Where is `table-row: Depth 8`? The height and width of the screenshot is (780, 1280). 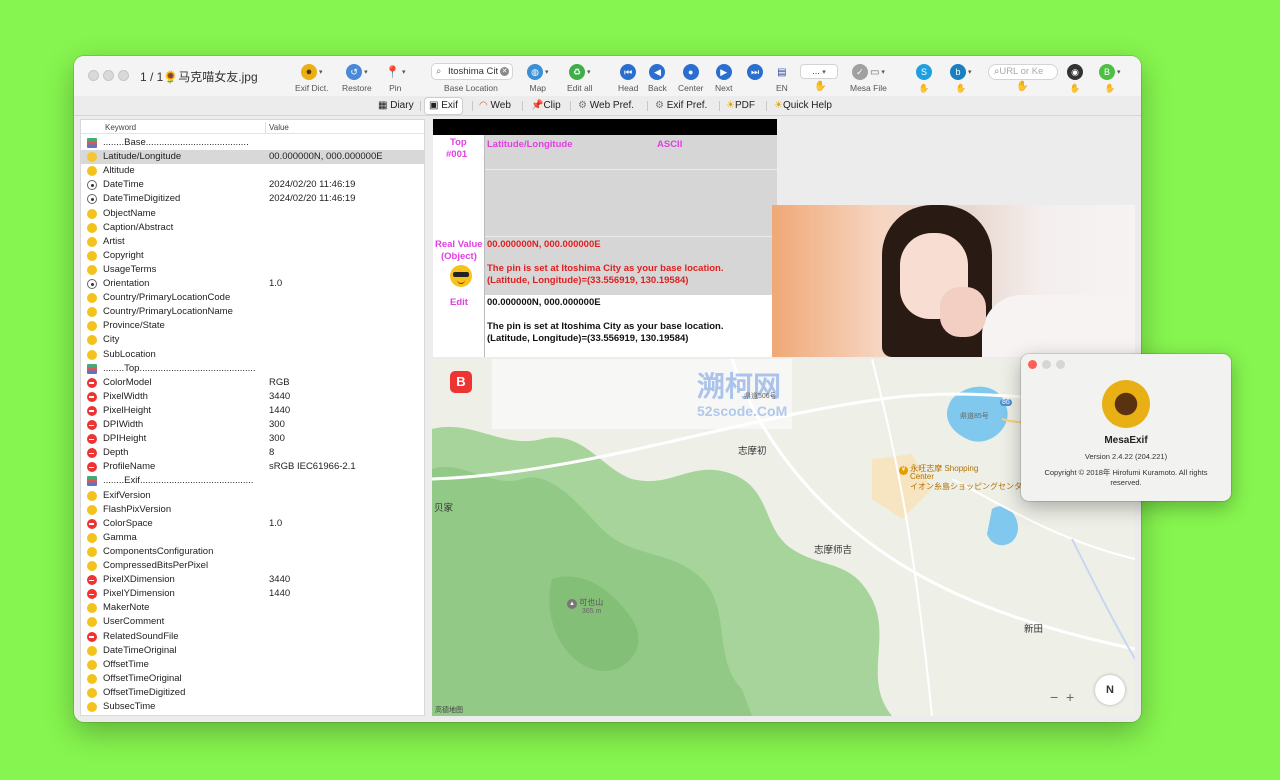 table-row: Depth 8 is located at coordinates (252, 453).